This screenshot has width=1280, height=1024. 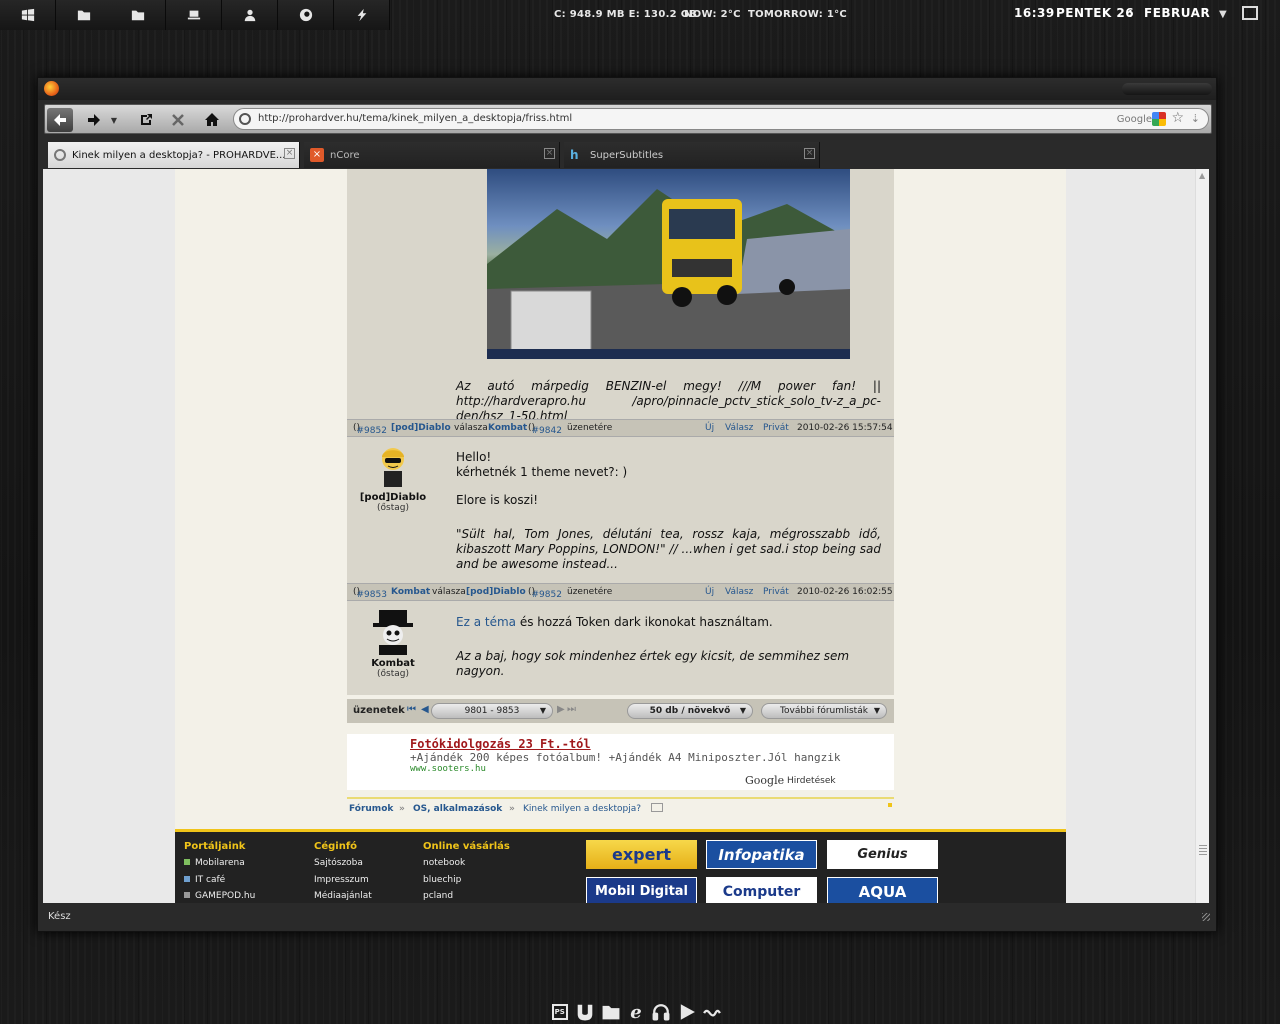 What do you see at coordinates (610, 1012) in the screenshot?
I see `folder-icon` at bounding box center [610, 1012].